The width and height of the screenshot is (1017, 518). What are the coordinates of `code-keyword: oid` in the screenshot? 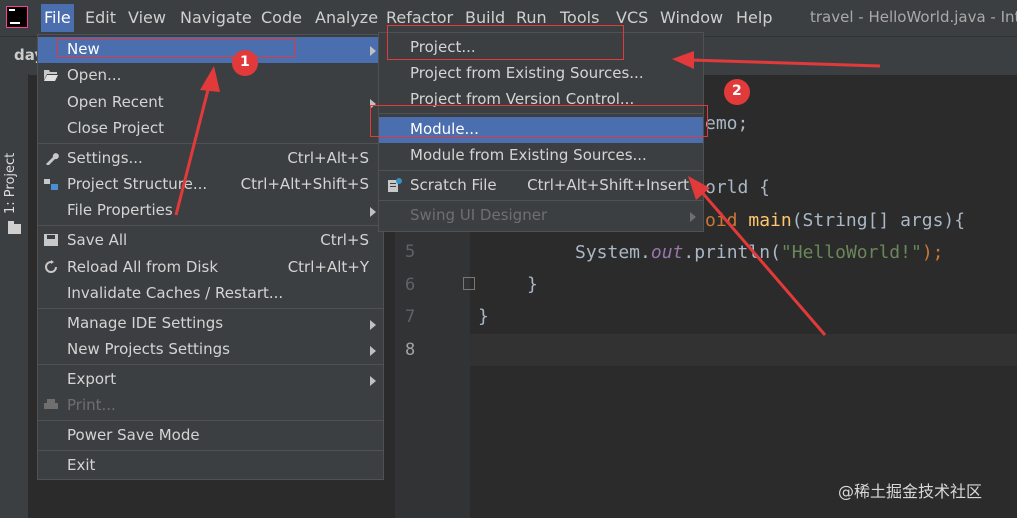 It's located at (721, 220).